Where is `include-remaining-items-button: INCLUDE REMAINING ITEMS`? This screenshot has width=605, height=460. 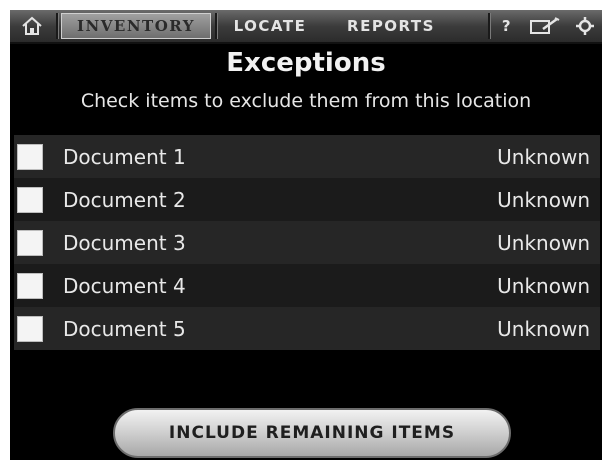 include-remaining-items-button: INCLUDE REMAINING ITEMS is located at coordinates (312, 433).